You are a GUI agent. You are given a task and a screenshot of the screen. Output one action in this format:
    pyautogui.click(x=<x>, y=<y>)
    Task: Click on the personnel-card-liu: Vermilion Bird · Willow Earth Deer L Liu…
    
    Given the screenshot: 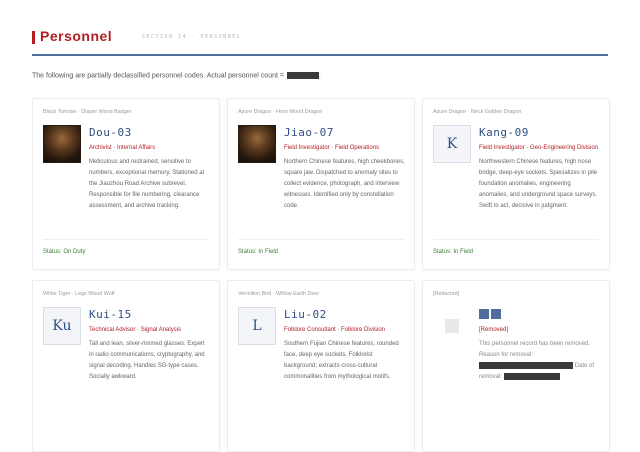 What is the action you would take?
    pyautogui.click(x=321, y=366)
    